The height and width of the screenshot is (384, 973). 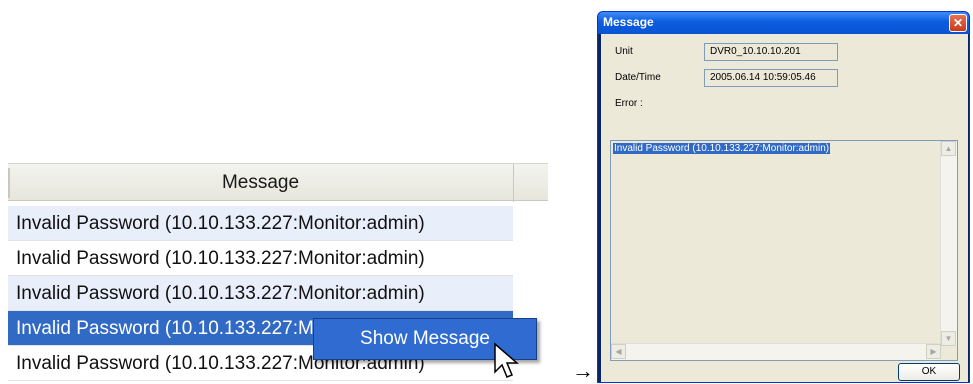 I want to click on scroll-up-icon: ▲, so click(x=948, y=148).